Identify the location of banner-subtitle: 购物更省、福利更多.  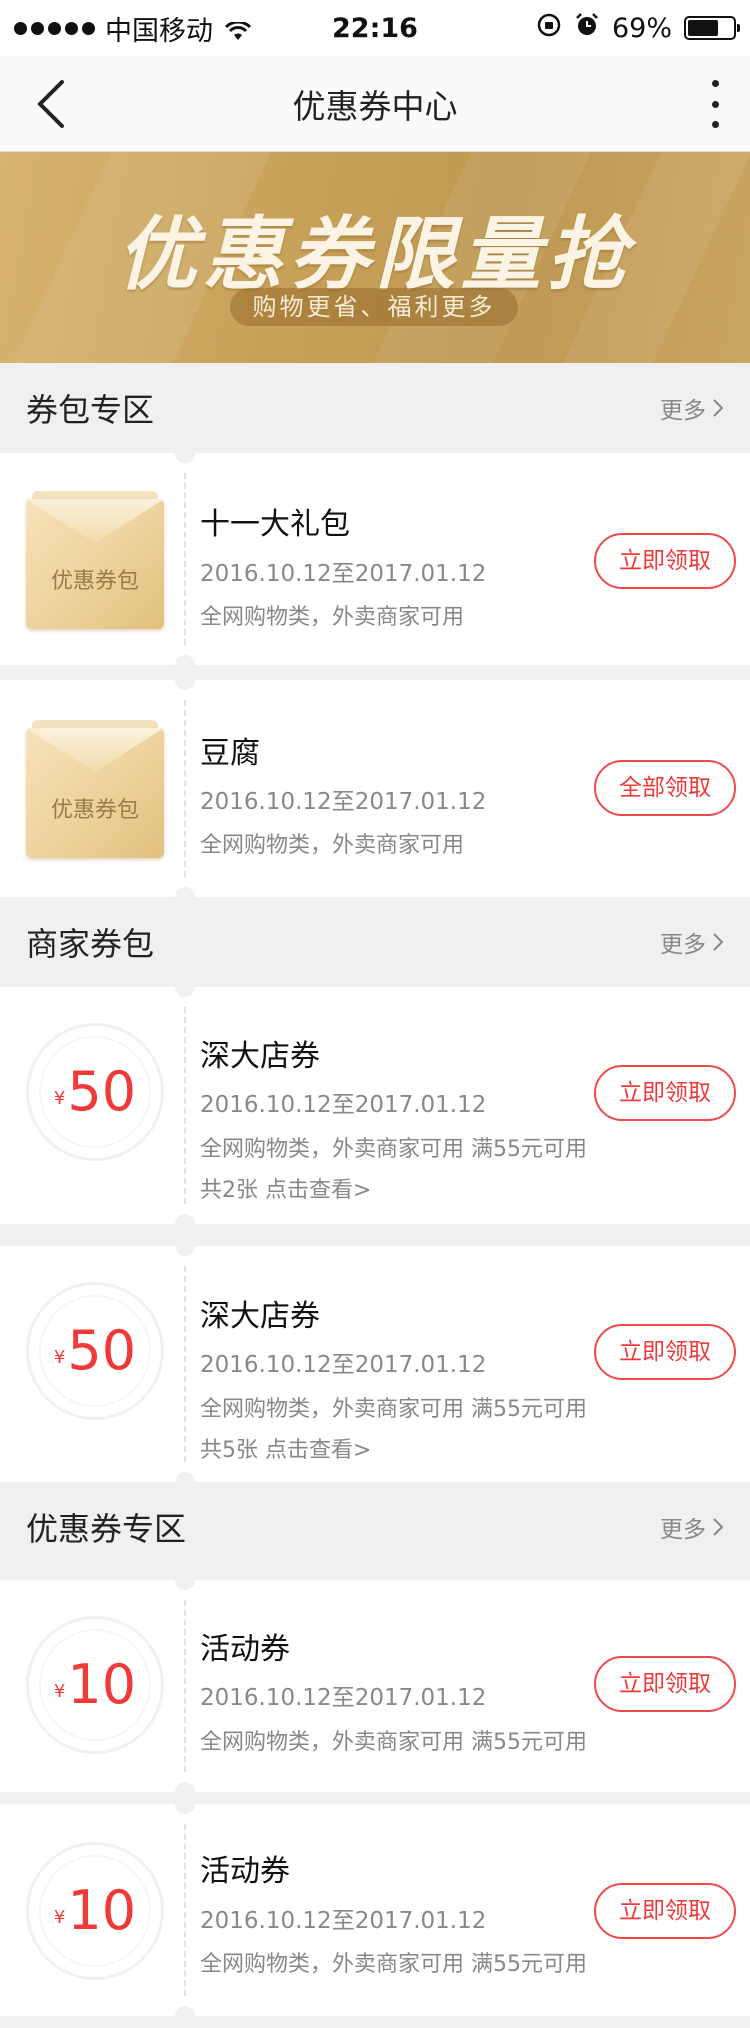
(374, 307).